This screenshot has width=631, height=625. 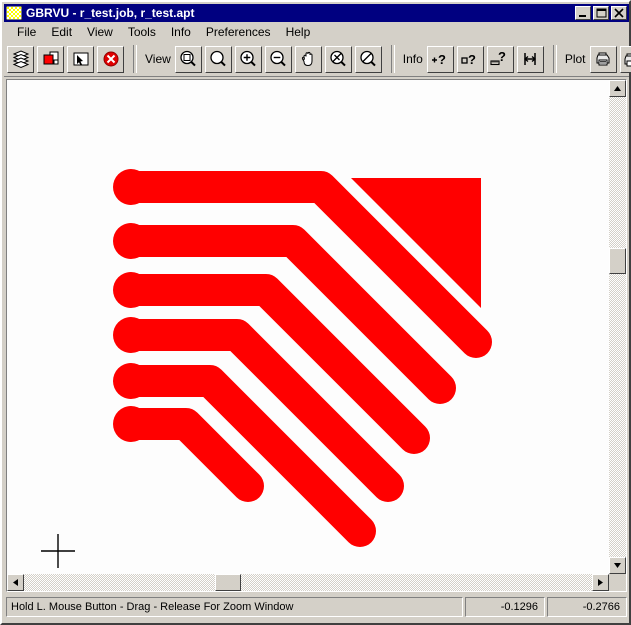 What do you see at coordinates (617, 327) in the screenshot?
I see `vertical-scrollbar` at bounding box center [617, 327].